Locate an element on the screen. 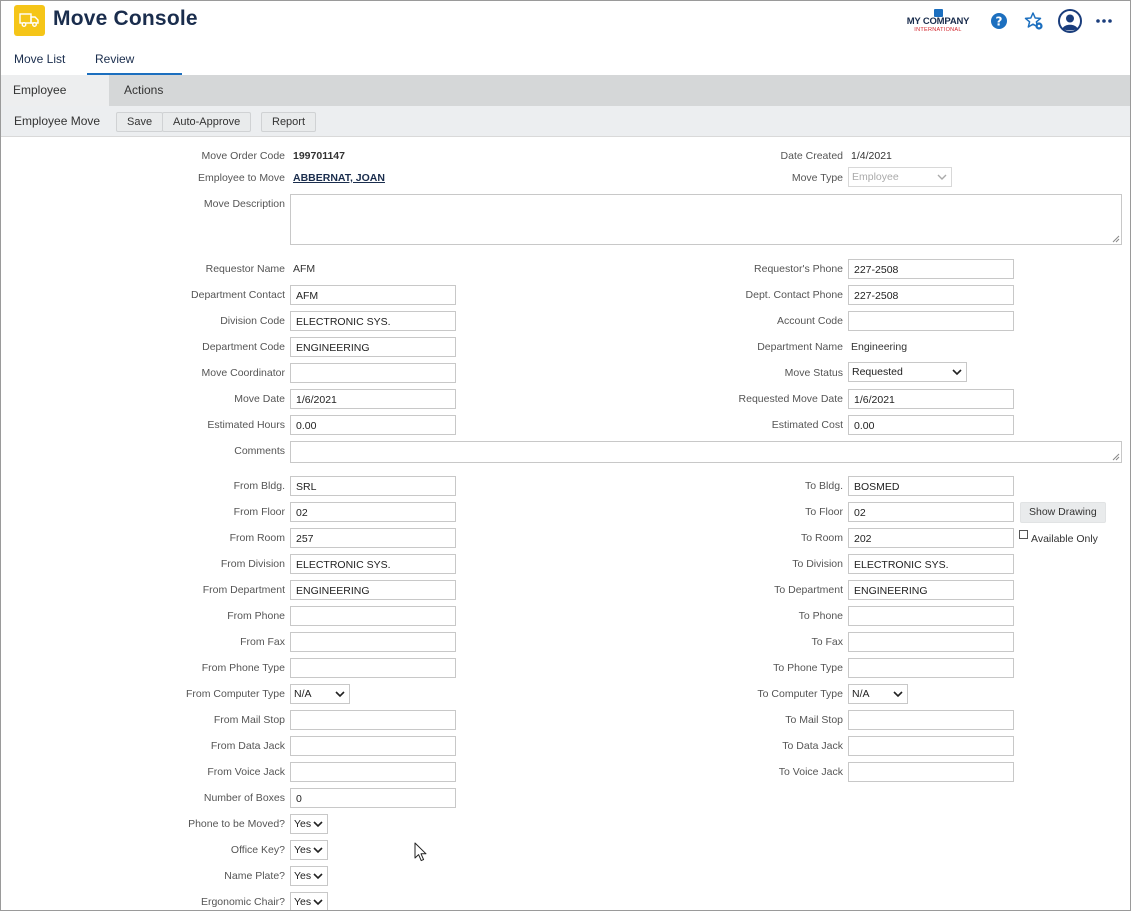 The width and height of the screenshot is (1140, 920). to-voice-jack-label: To Voice Jack is located at coordinates (810, 772).